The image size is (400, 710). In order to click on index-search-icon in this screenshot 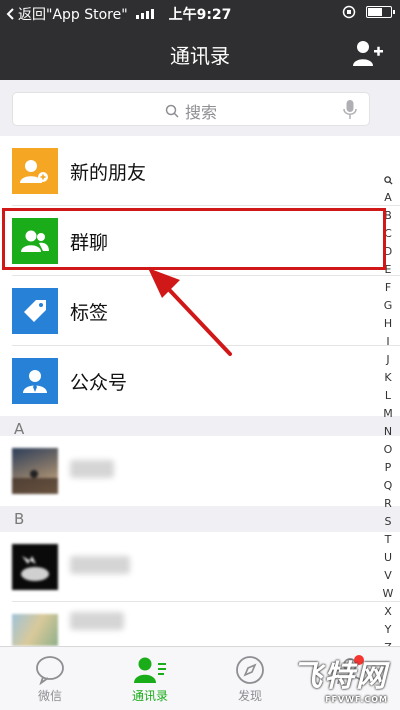, I will do `click(388, 180)`.